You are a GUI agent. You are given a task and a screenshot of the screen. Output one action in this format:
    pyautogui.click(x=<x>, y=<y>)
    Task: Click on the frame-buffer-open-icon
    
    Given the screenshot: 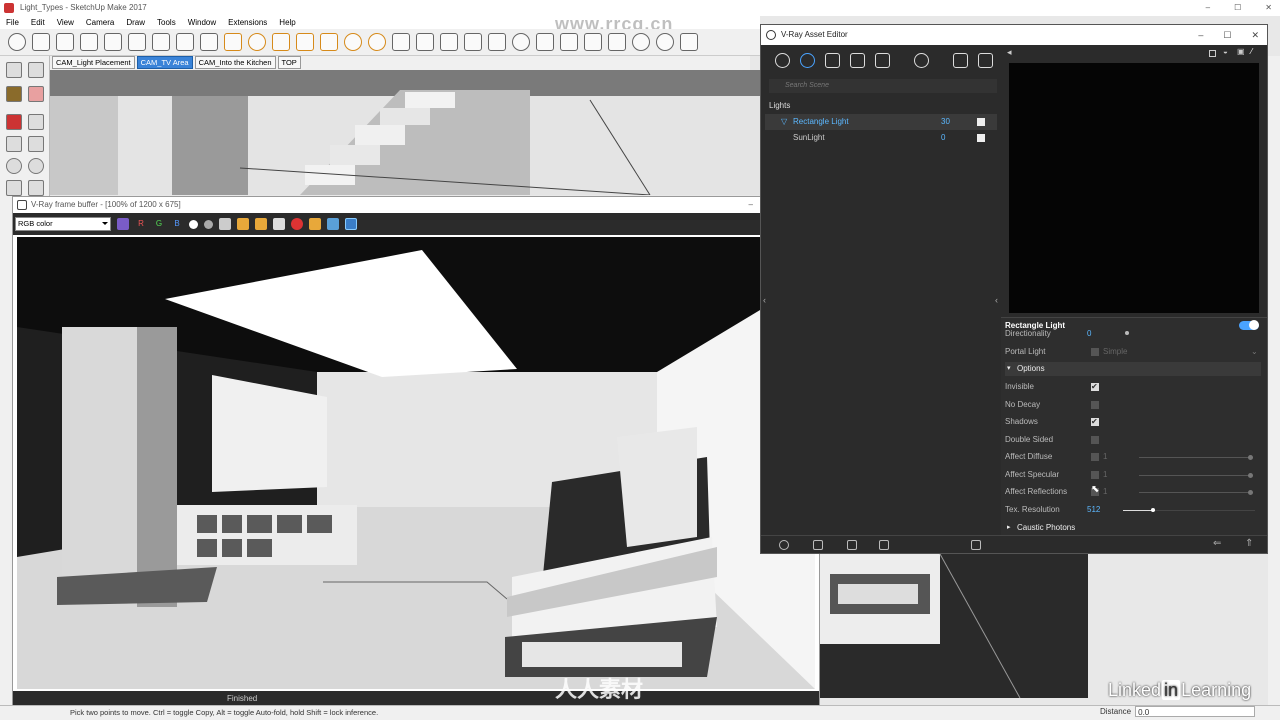 What is the action you would take?
    pyautogui.click(x=985, y=60)
    